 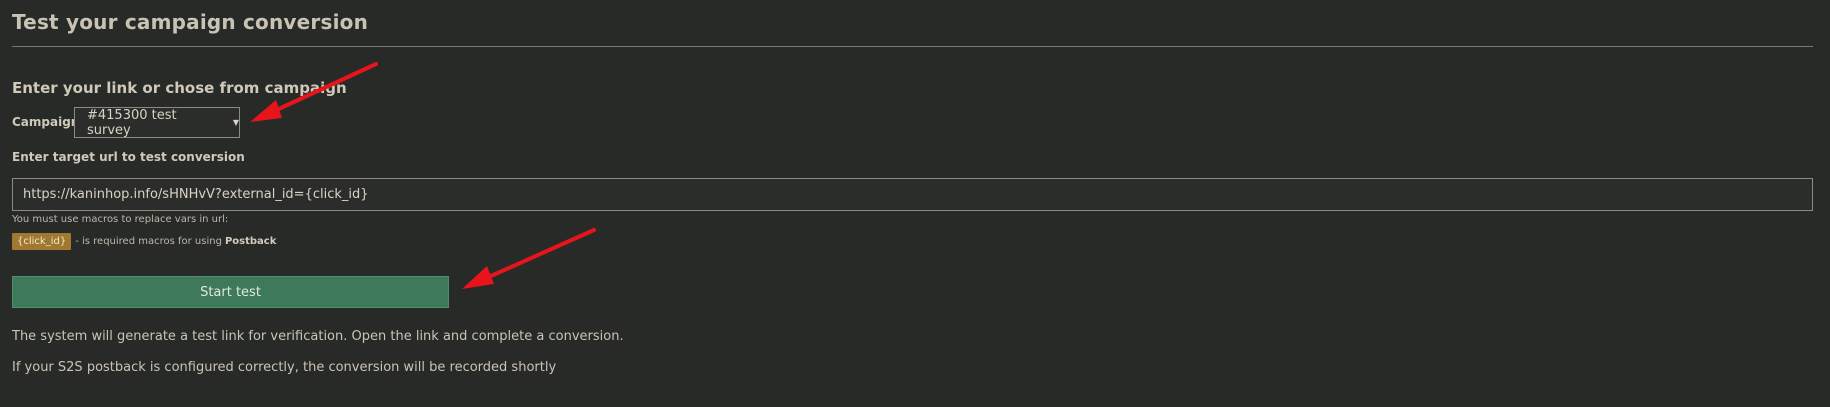 I want to click on start-test-button: Start test, so click(x=230, y=292).